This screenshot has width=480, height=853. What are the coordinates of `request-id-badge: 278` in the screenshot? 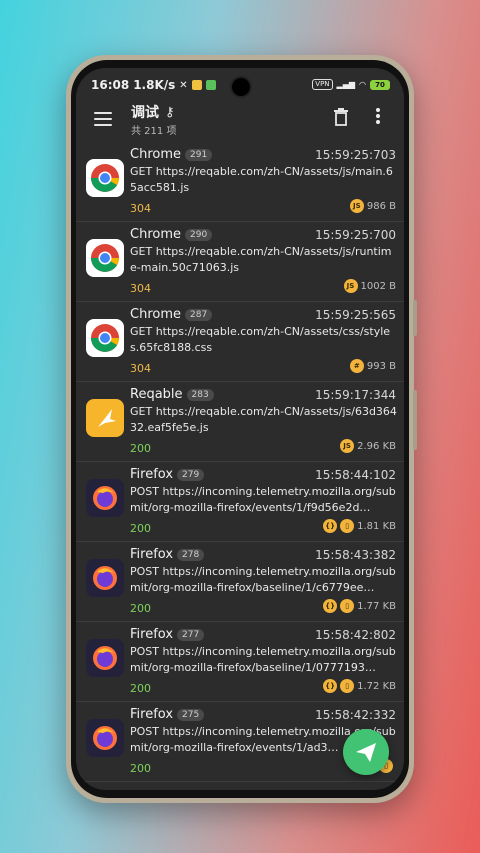 It's located at (191, 554).